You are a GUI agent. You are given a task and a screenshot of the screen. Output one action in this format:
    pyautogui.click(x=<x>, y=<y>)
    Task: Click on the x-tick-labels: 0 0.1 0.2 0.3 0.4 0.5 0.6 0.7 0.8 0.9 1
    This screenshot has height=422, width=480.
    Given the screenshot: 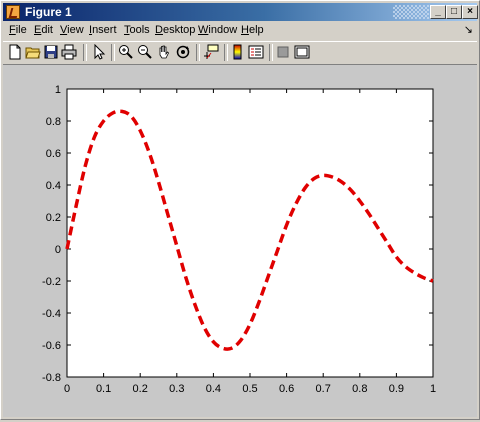 What is the action you would take?
    pyautogui.click(x=250, y=389)
    